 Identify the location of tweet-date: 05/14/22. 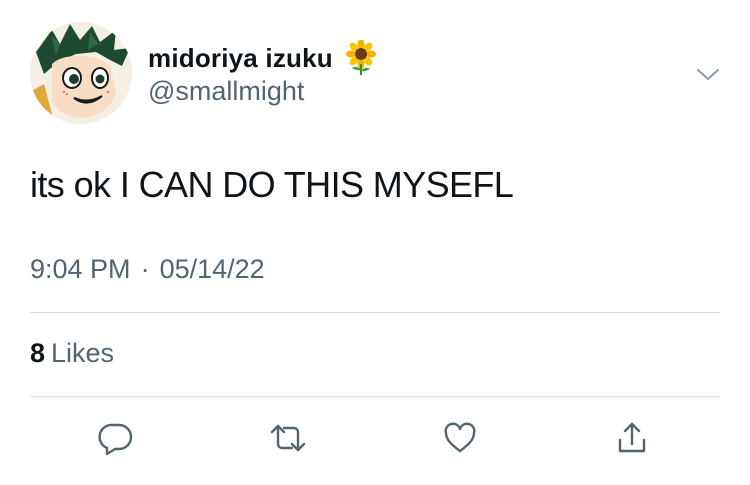
(212, 269).